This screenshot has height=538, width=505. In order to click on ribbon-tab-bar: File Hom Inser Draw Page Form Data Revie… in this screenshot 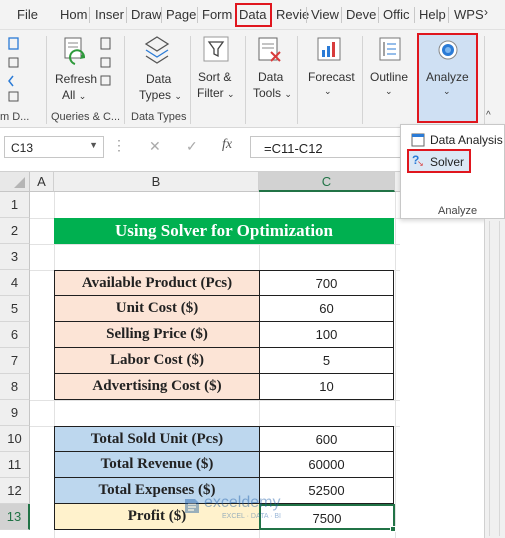, I will do `click(252, 15)`.